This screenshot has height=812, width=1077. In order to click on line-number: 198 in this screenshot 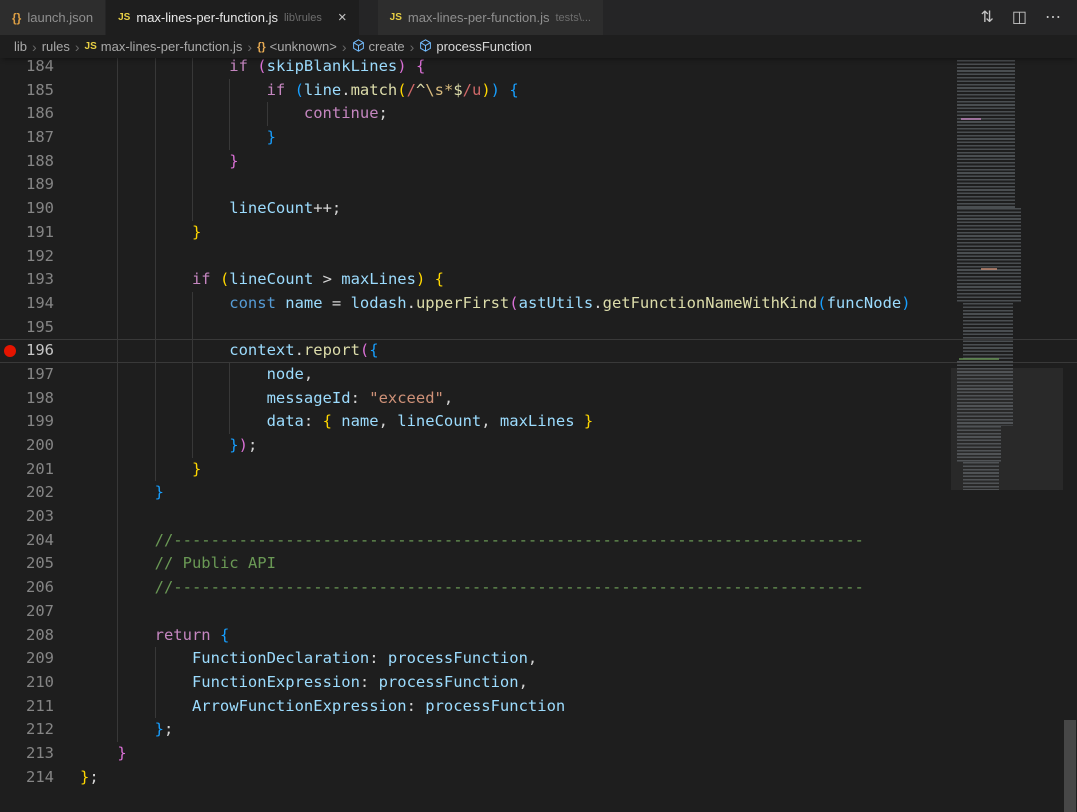, I will do `click(38, 399)`.